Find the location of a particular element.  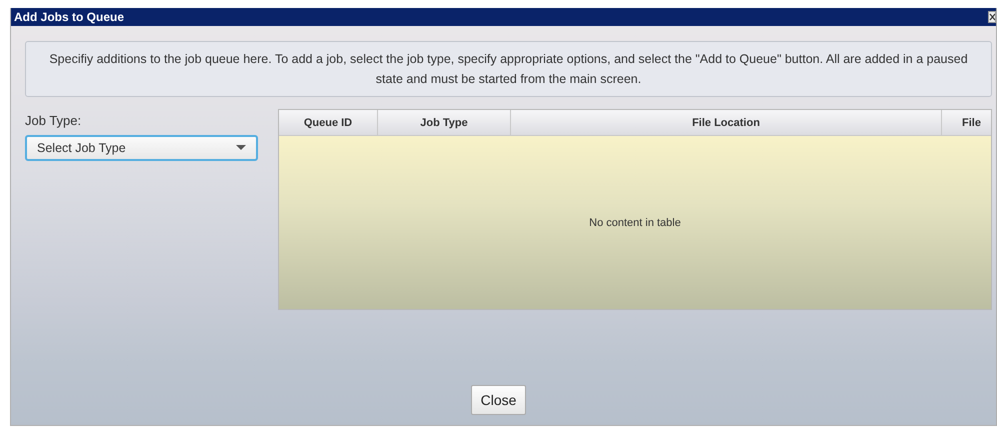

column-header: Queue ID is located at coordinates (328, 122).